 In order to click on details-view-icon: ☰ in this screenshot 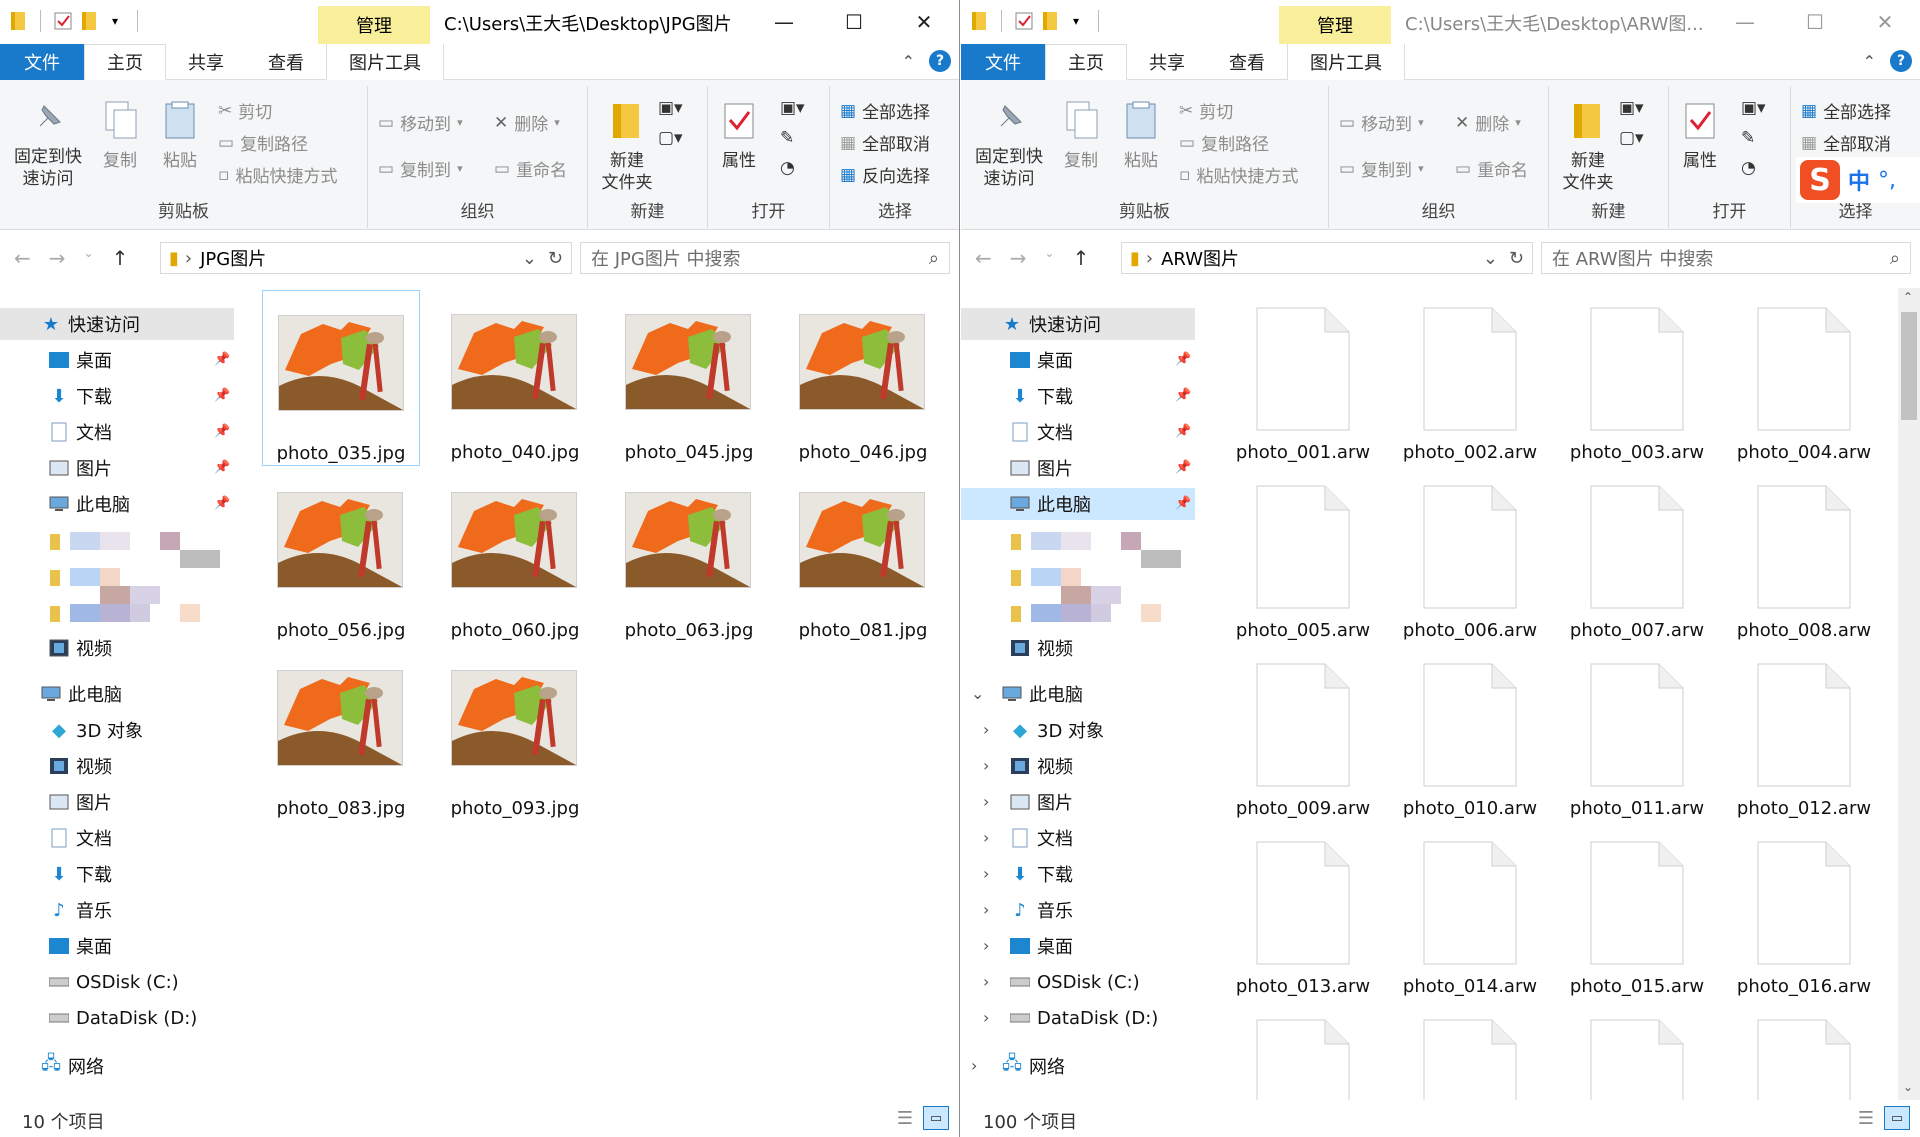, I will do `click(1866, 1118)`.